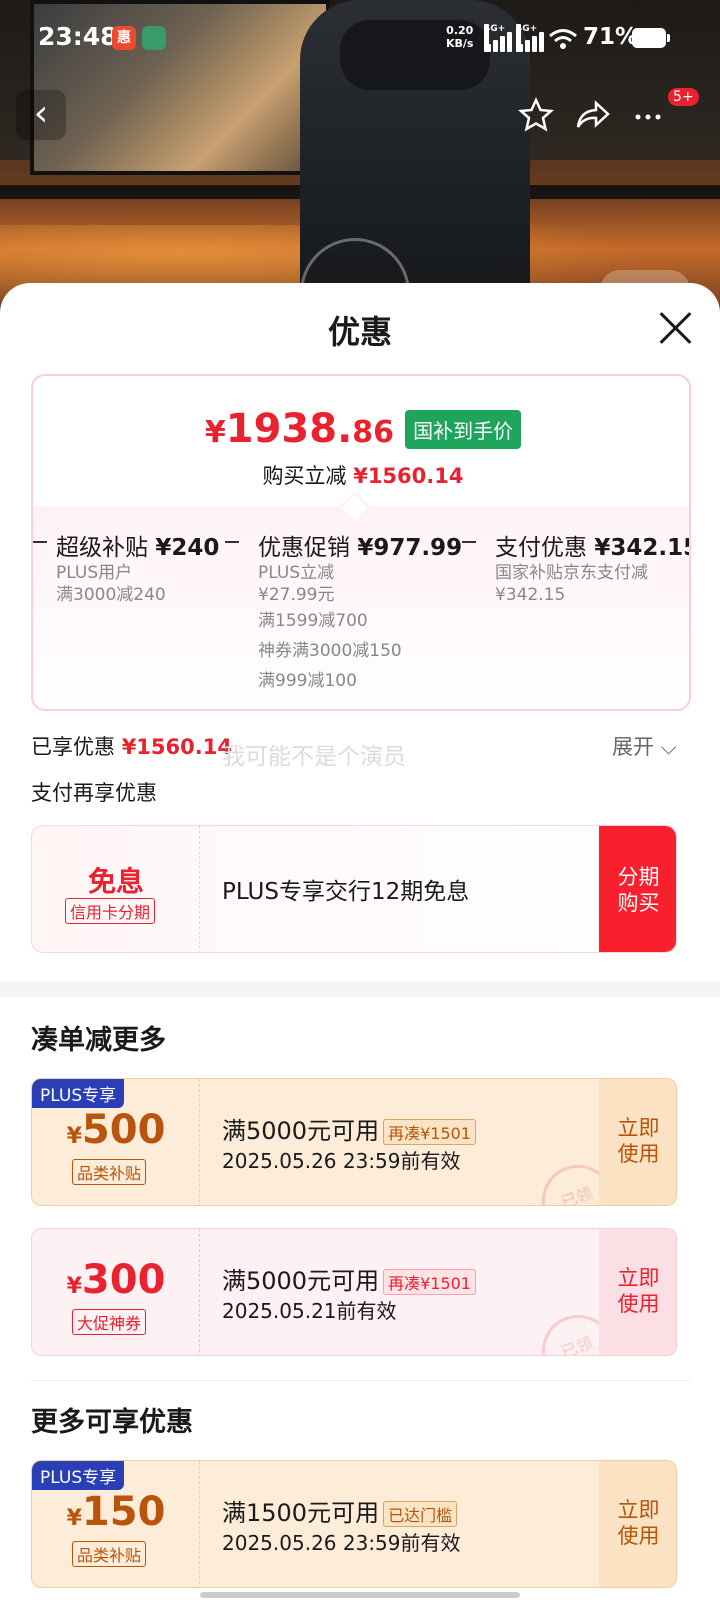  I want to click on save-amount: ¥1560.14, so click(408, 476).